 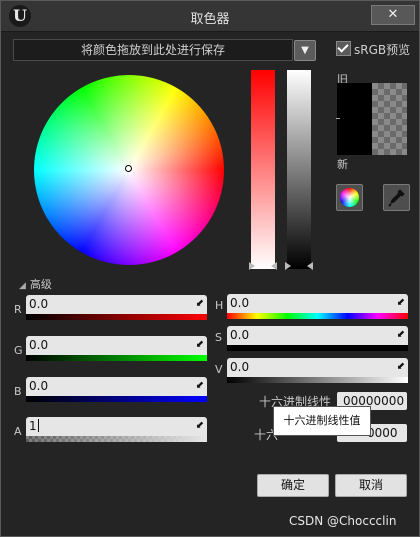 What do you see at coordinates (219, 305) in the screenshot?
I see `hue-channel-label: H` at bounding box center [219, 305].